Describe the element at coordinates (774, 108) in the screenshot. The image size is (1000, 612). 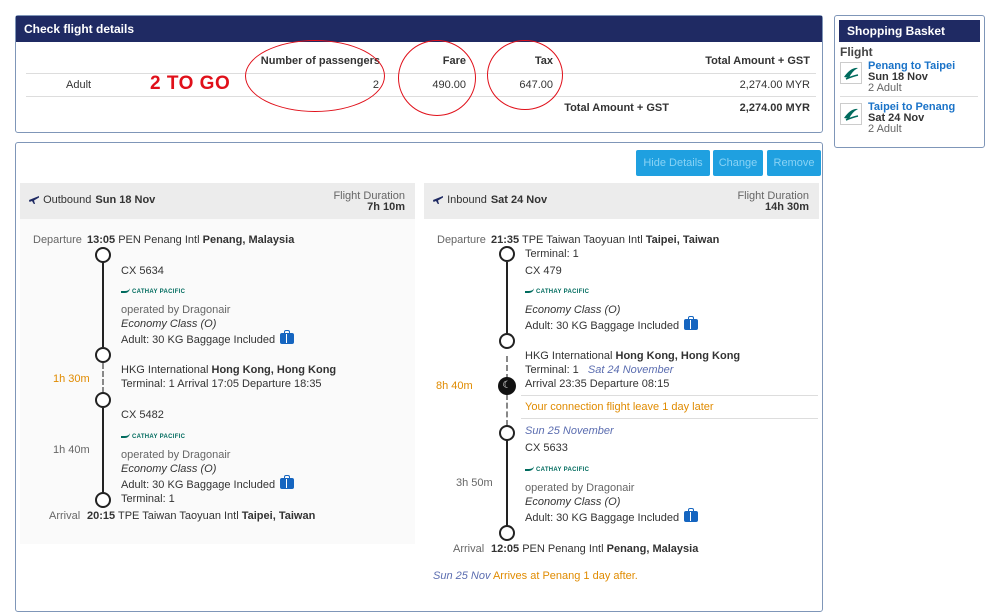
I see `total-value: 2,274.00 MYR` at that location.